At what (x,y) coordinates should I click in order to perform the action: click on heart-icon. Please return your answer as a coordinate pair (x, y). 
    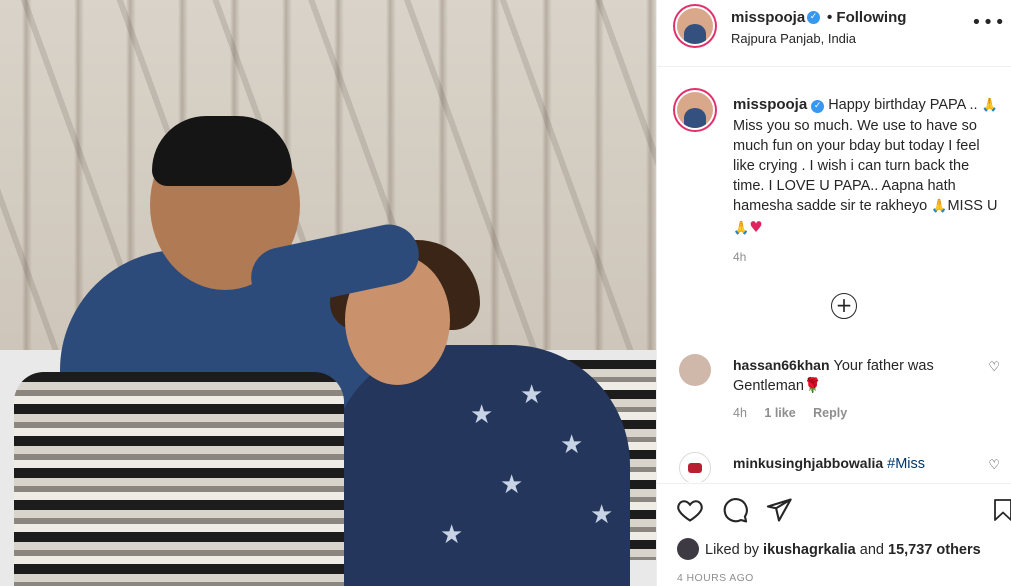
    Looking at the image, I should click on (690, 510).